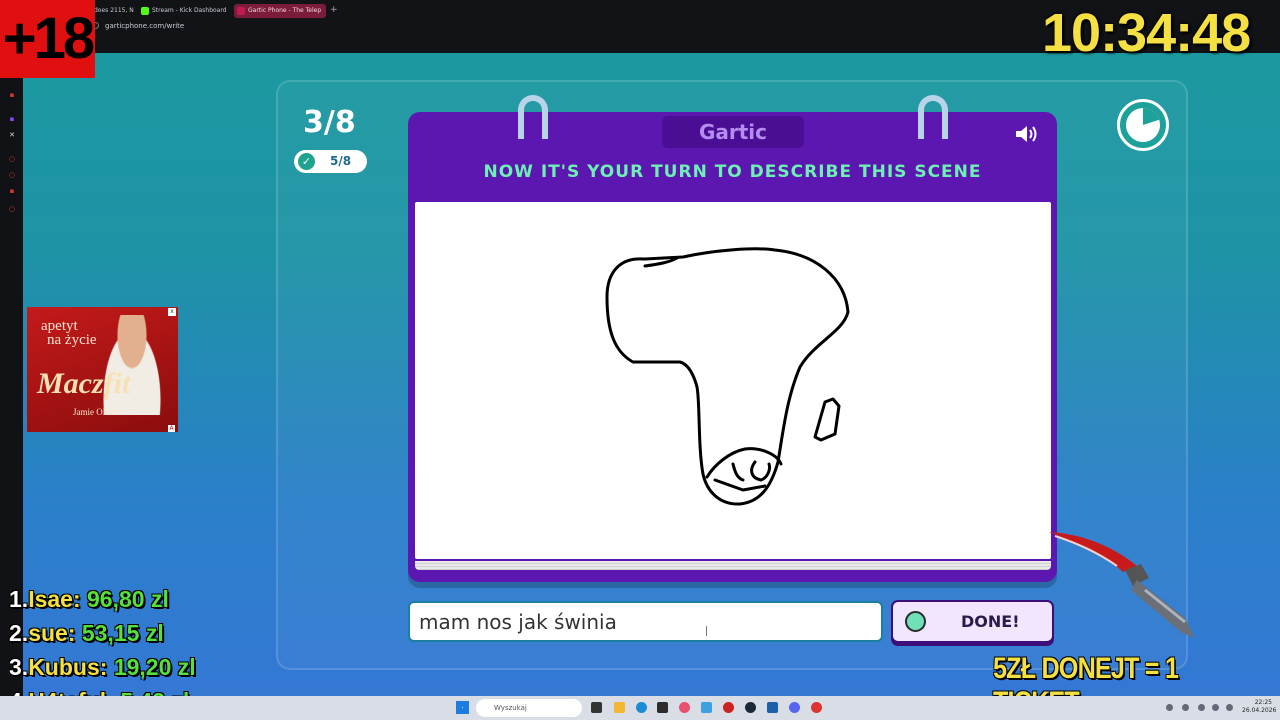 The height and width of the screenshot is (720, 1280). I want to click on windows-taskbar: Wyszukaj 22:25 26.04.2026, so click(640, 708).